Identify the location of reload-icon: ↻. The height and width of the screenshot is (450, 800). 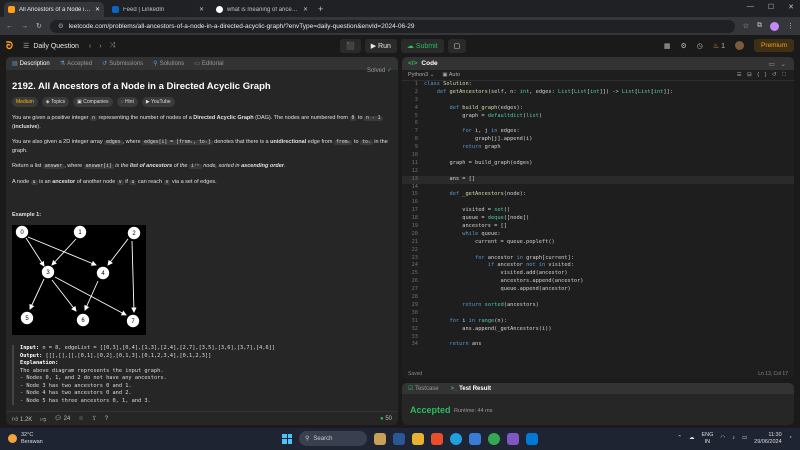
(39, 26).